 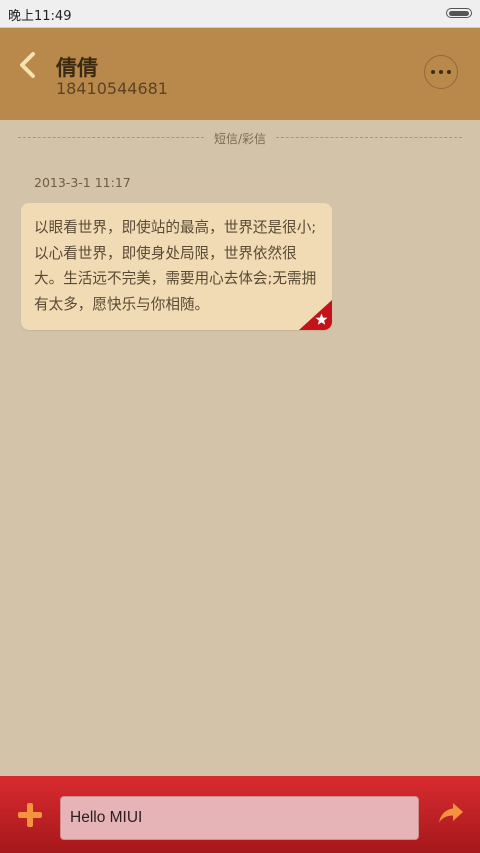 I want to click on compose-bar, so click(x=240, y=814).